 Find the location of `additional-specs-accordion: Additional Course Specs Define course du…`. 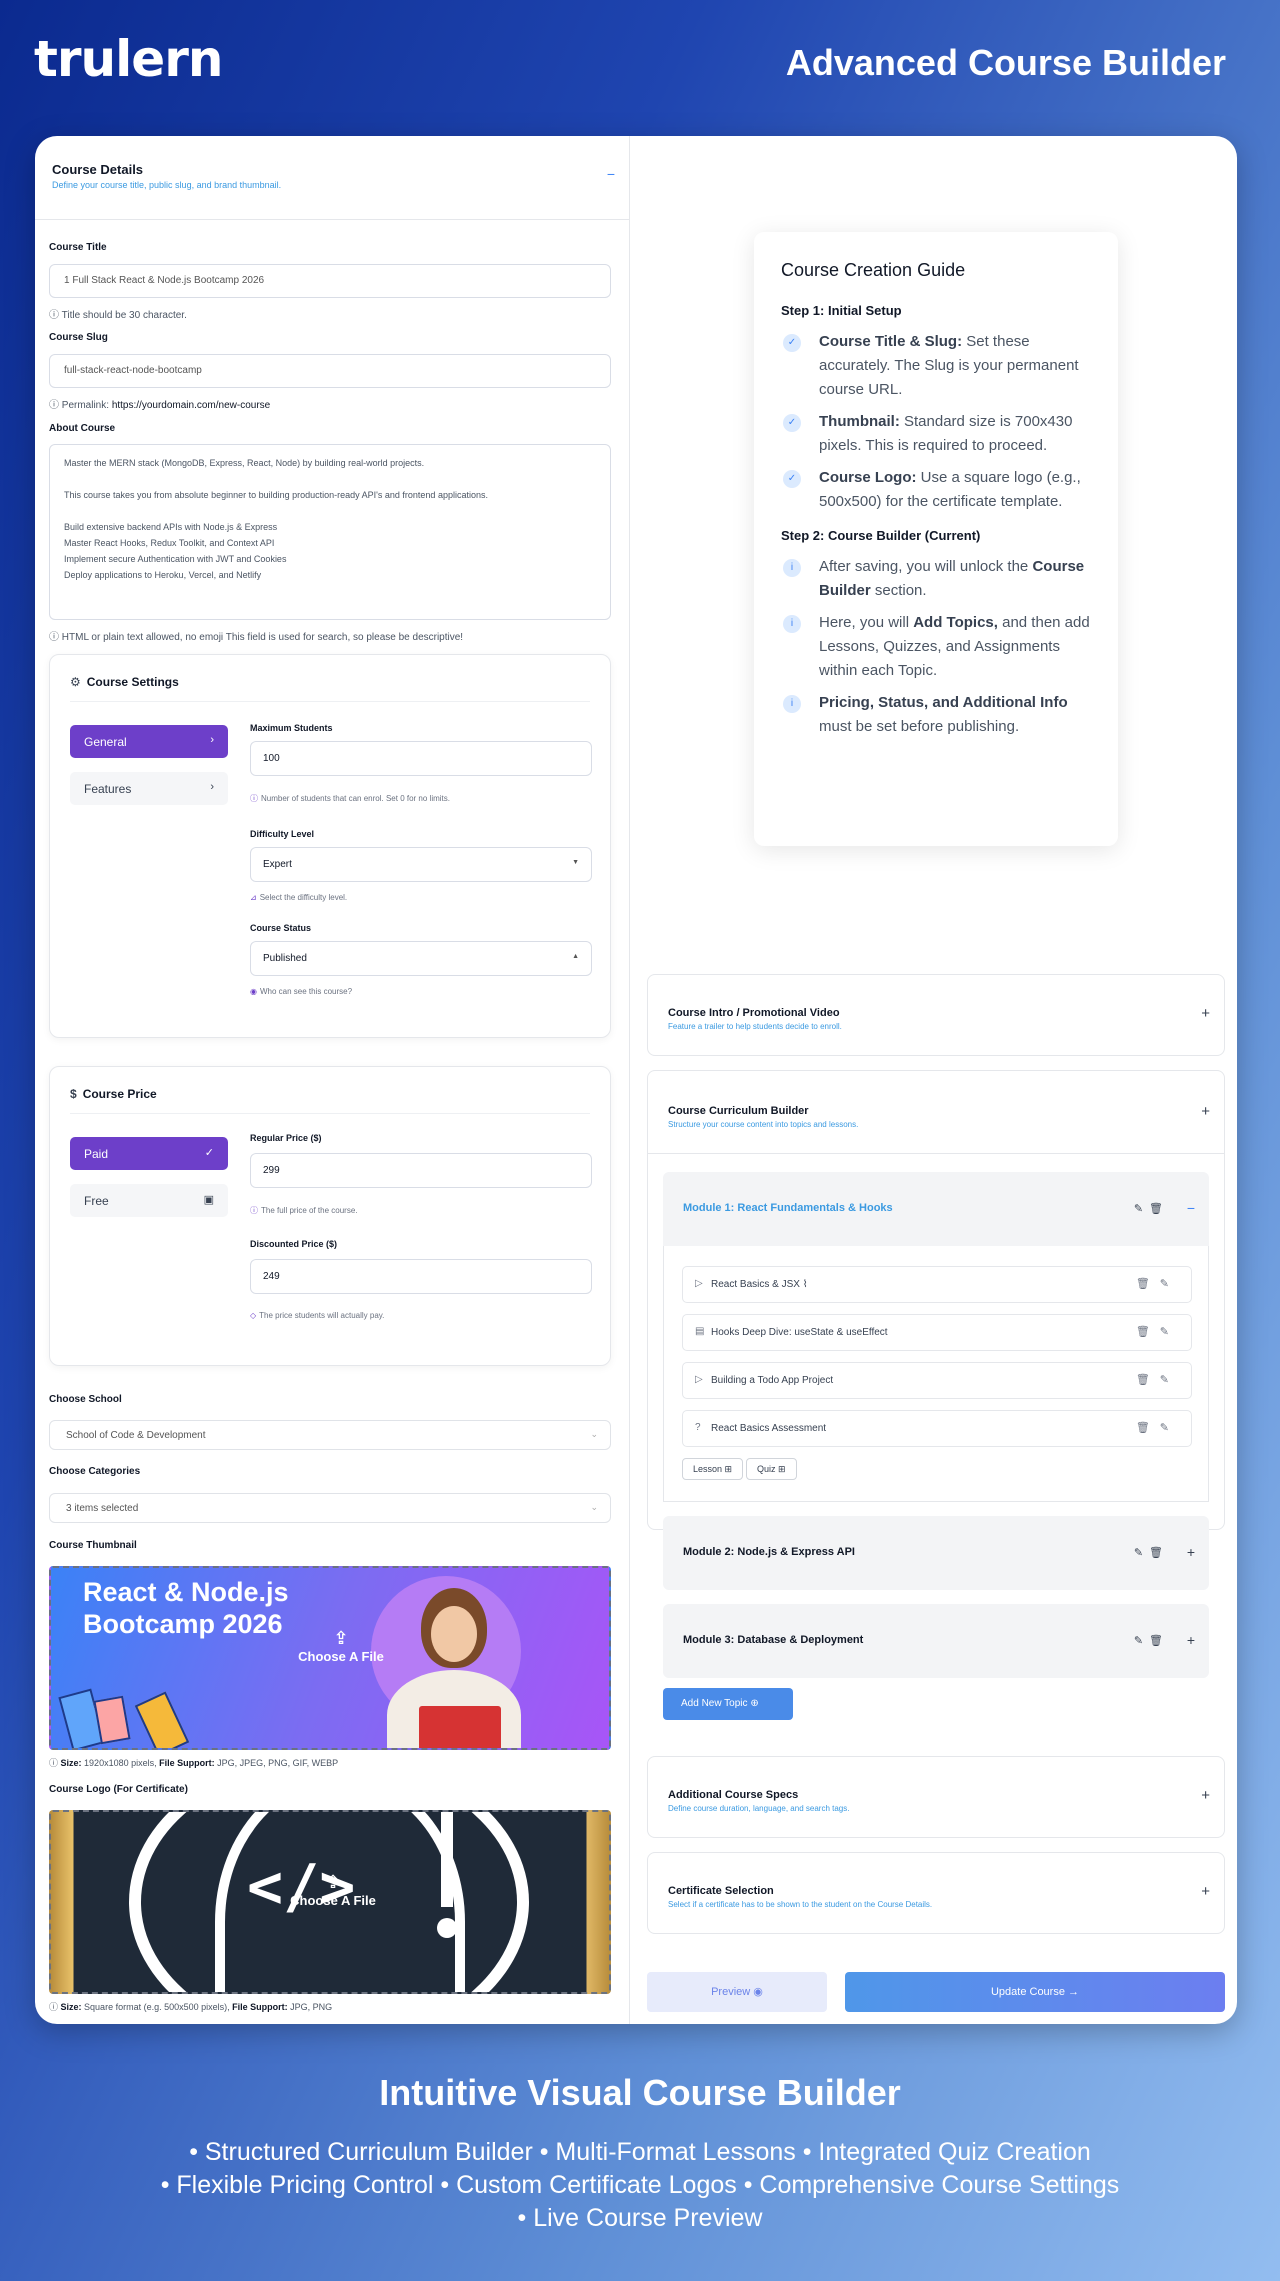

additional-specs-accordion: Additional Course Specs Define course du… is located at coordinates (936, 1797).